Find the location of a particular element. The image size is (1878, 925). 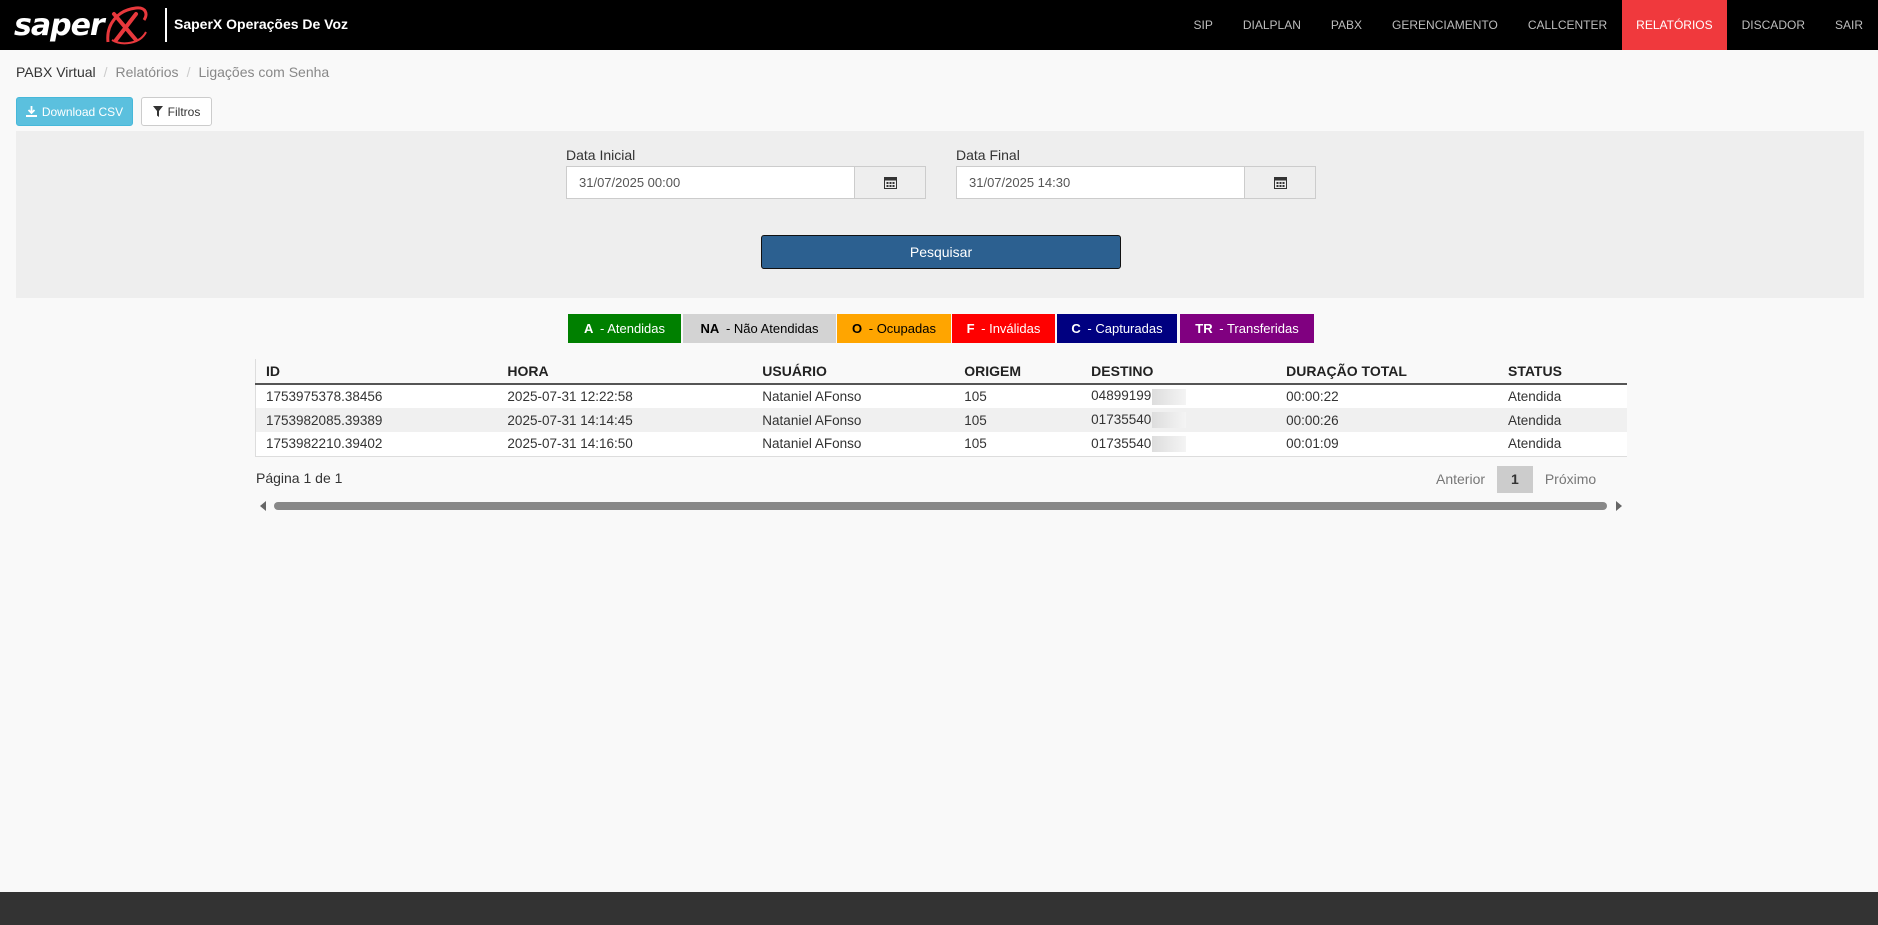

logo-text: saper is located at coordinates (59, 25).